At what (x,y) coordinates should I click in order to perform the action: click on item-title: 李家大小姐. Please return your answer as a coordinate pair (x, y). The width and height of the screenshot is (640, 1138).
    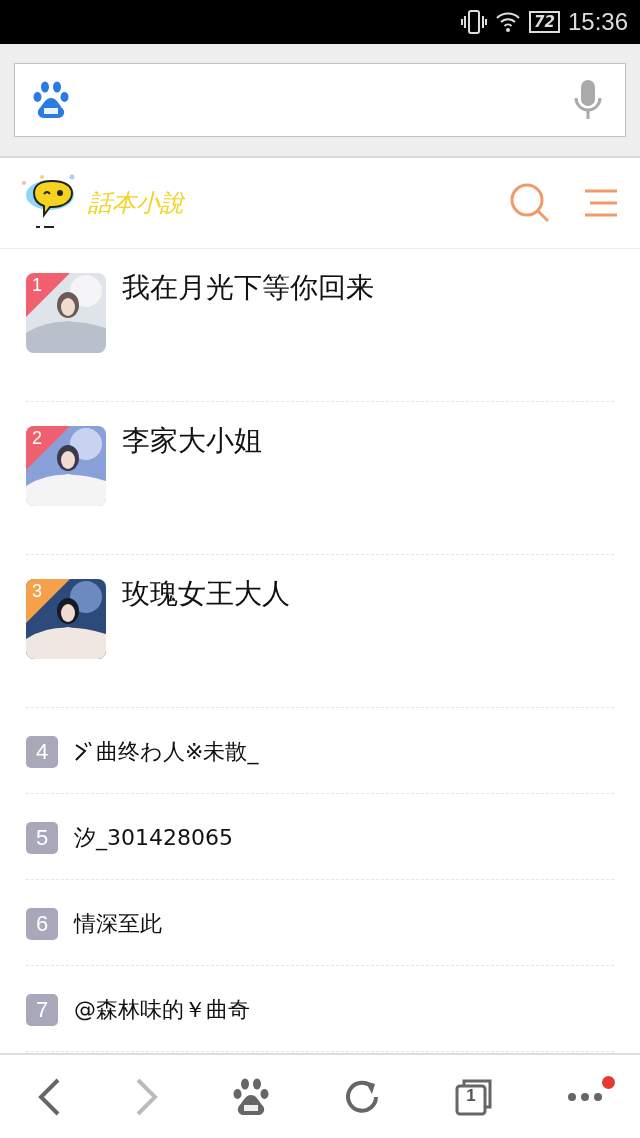
    Looking at the image, I should click on (192, 441).